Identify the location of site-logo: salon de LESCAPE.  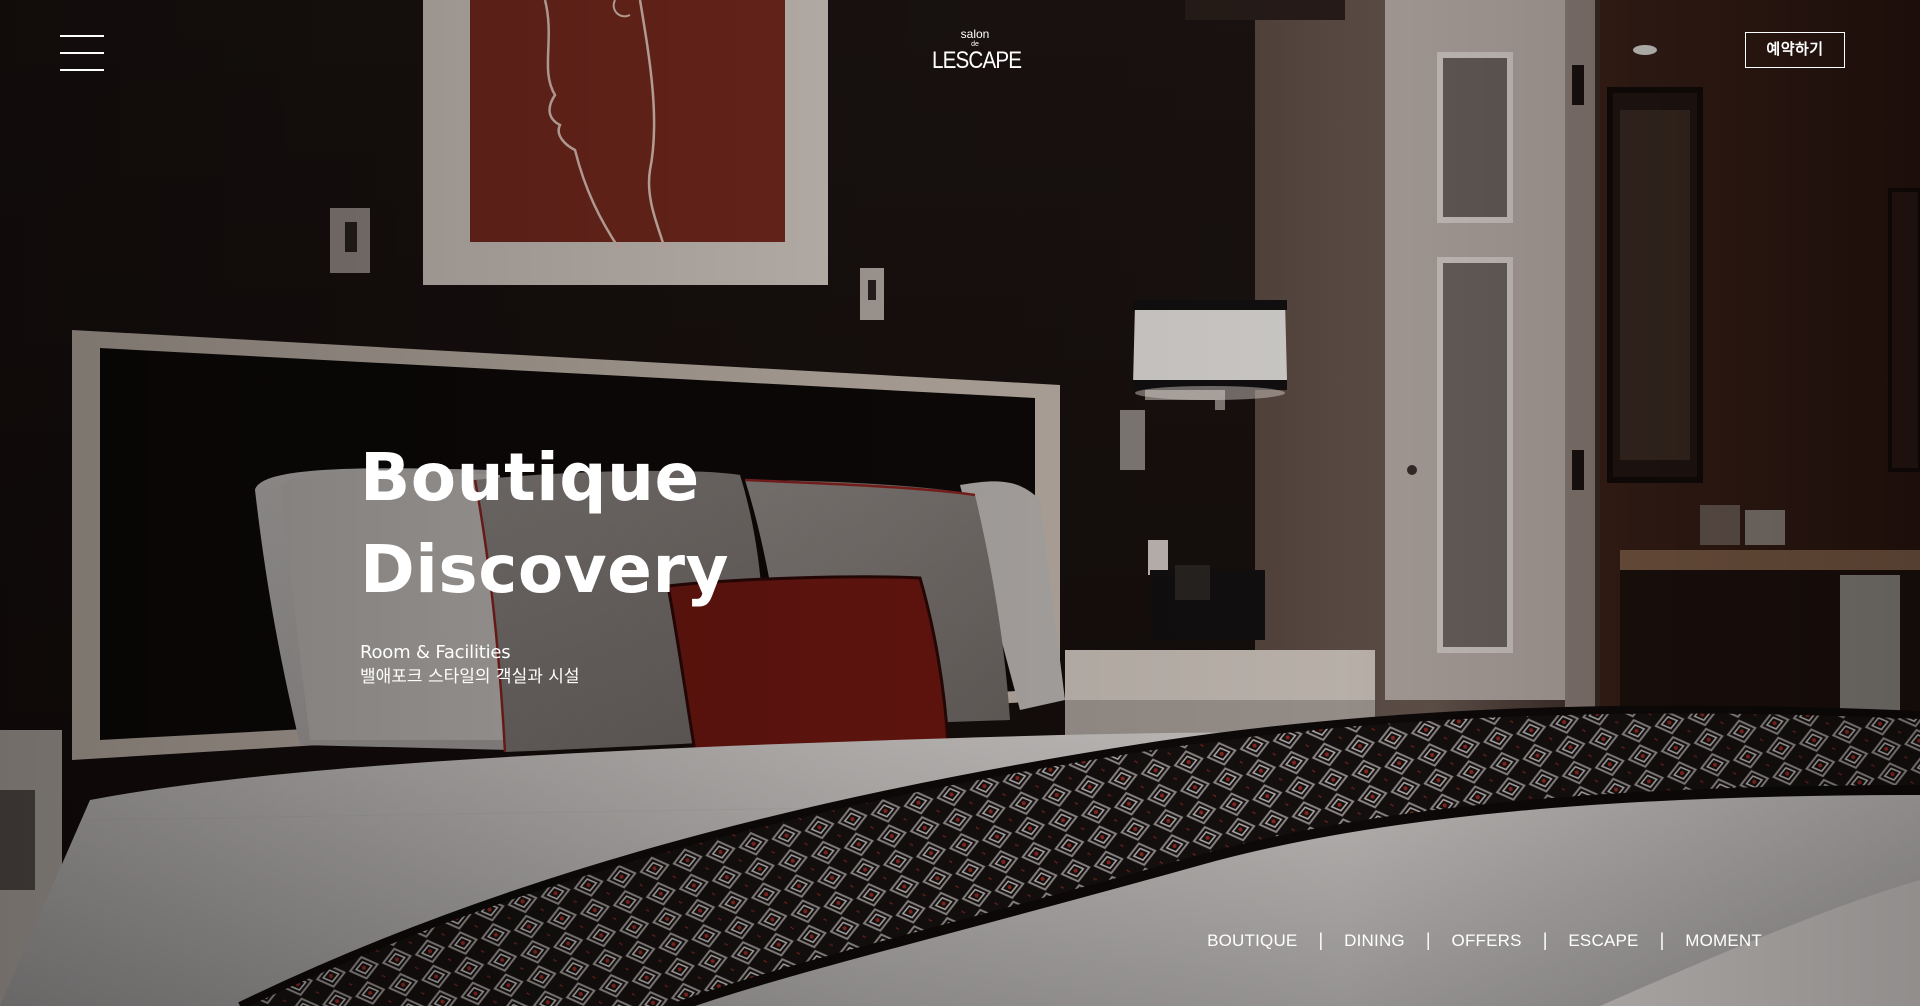
(975, 53).